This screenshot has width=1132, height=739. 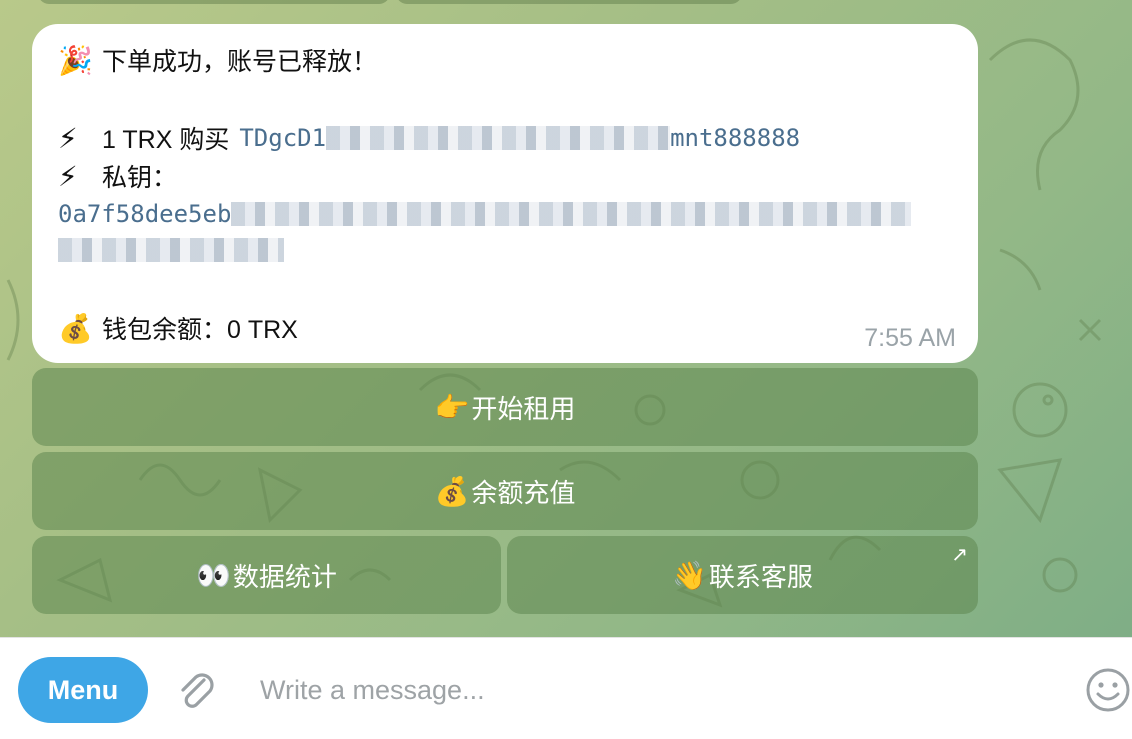 I want to click on private-key-label: 私钥：, so click(x=140, y=178).